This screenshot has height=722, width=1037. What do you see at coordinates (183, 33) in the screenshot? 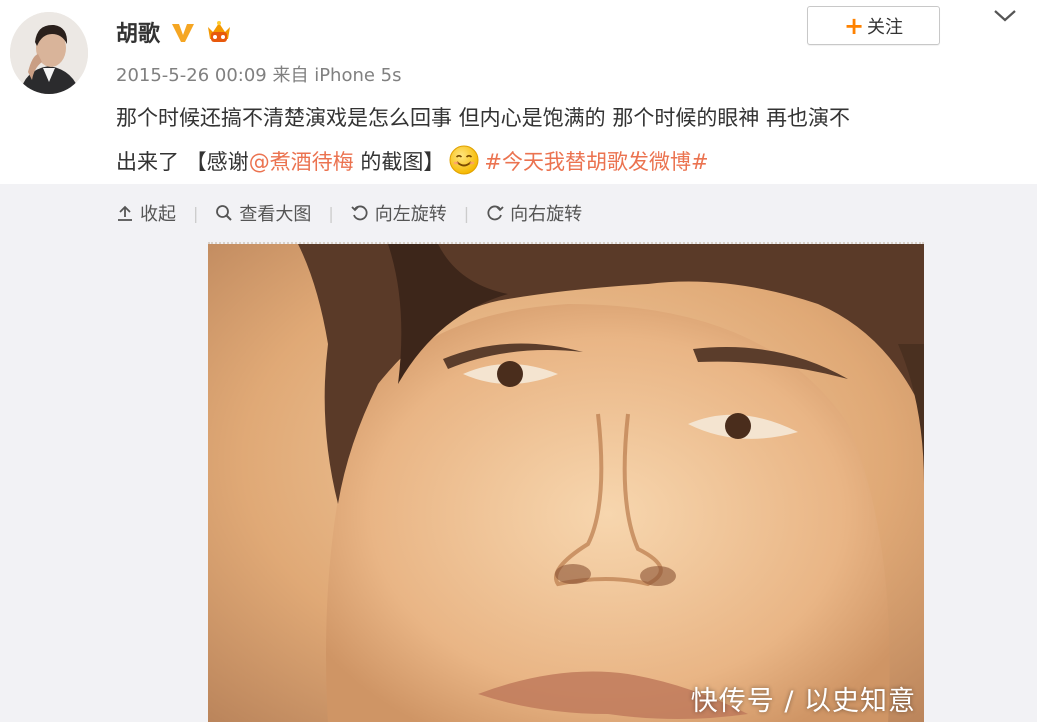
I see `verified-v-icon` at bounding box center [183, 33].